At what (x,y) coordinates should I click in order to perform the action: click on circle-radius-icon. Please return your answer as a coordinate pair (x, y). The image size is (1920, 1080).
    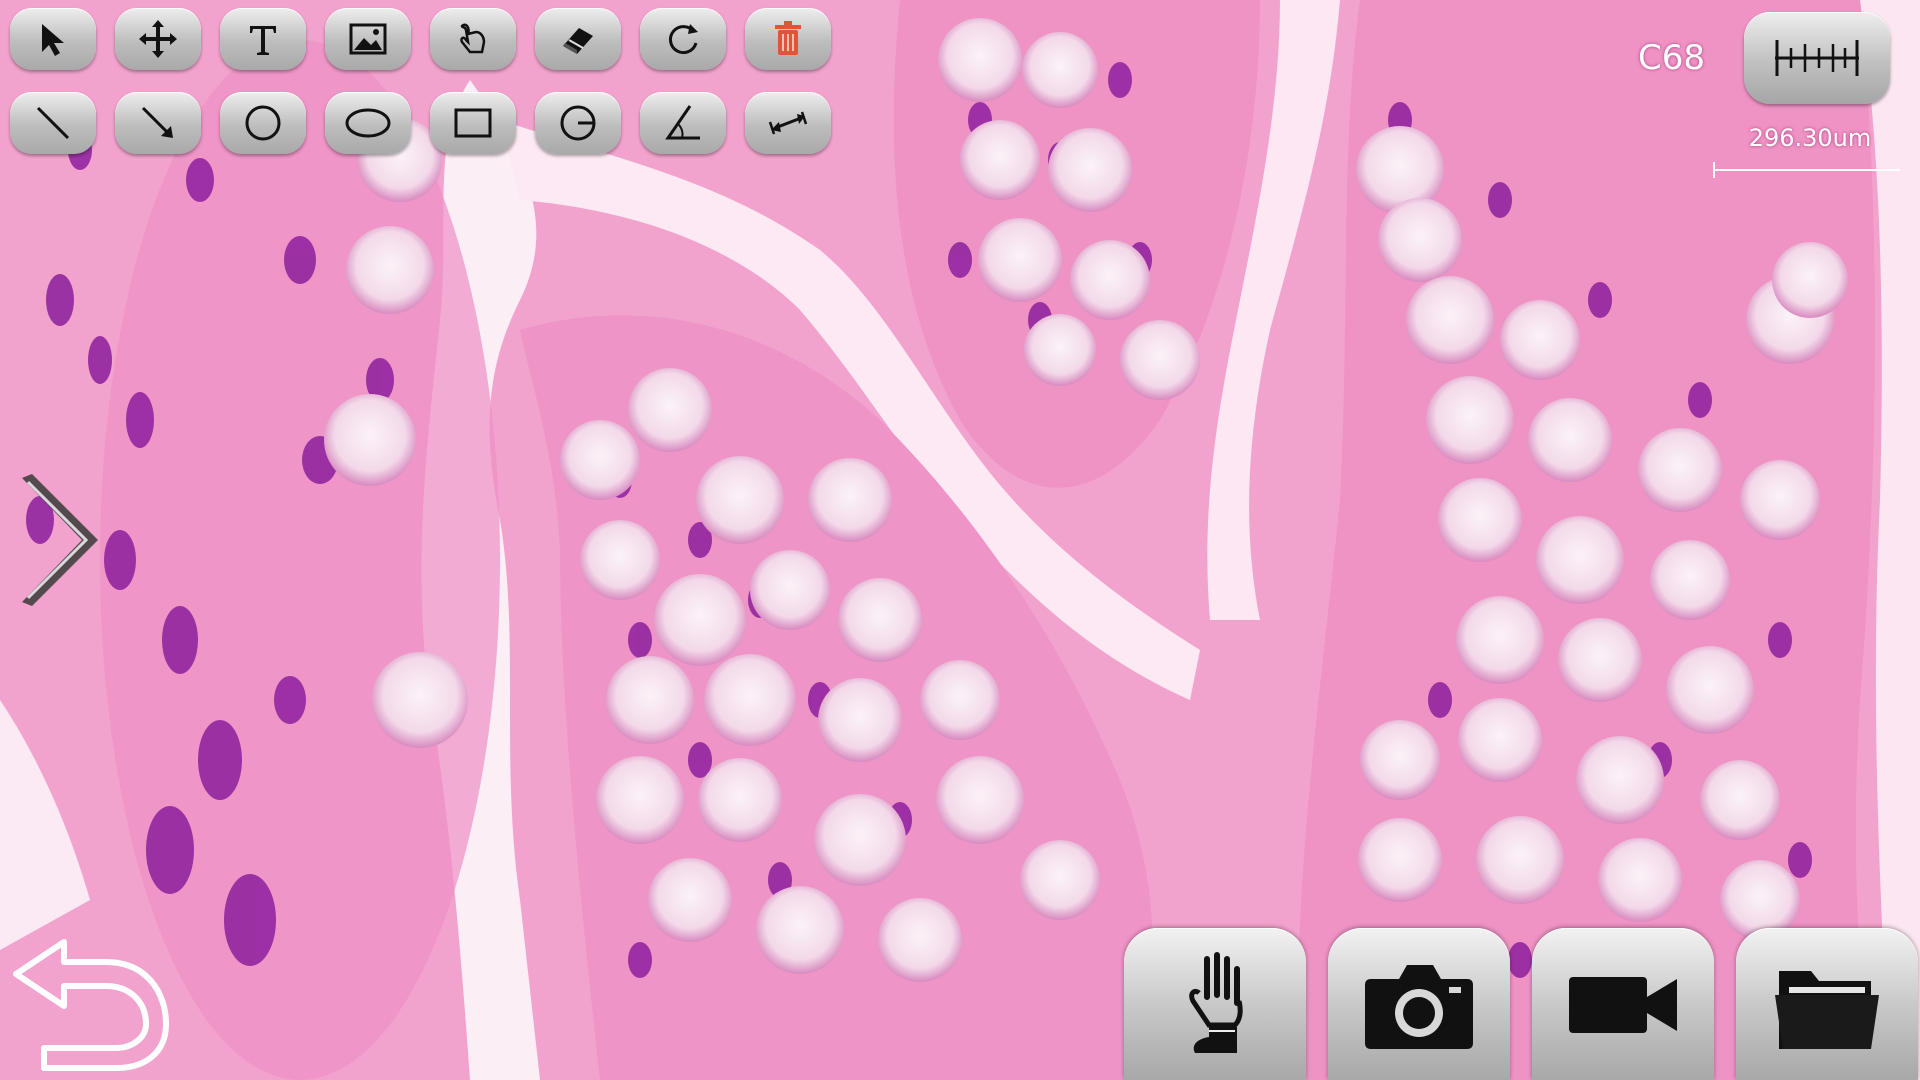
    Looking at the image, I should click on (578, 123).